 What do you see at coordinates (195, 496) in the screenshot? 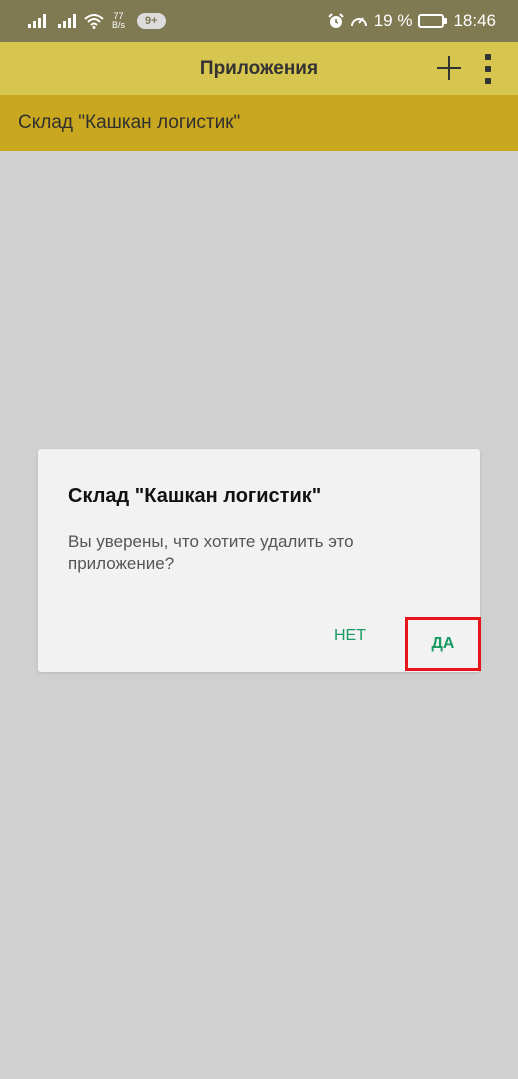
I see `dialog-title: Склад "Кашкан логистик"` at bounding box center [195, 496].